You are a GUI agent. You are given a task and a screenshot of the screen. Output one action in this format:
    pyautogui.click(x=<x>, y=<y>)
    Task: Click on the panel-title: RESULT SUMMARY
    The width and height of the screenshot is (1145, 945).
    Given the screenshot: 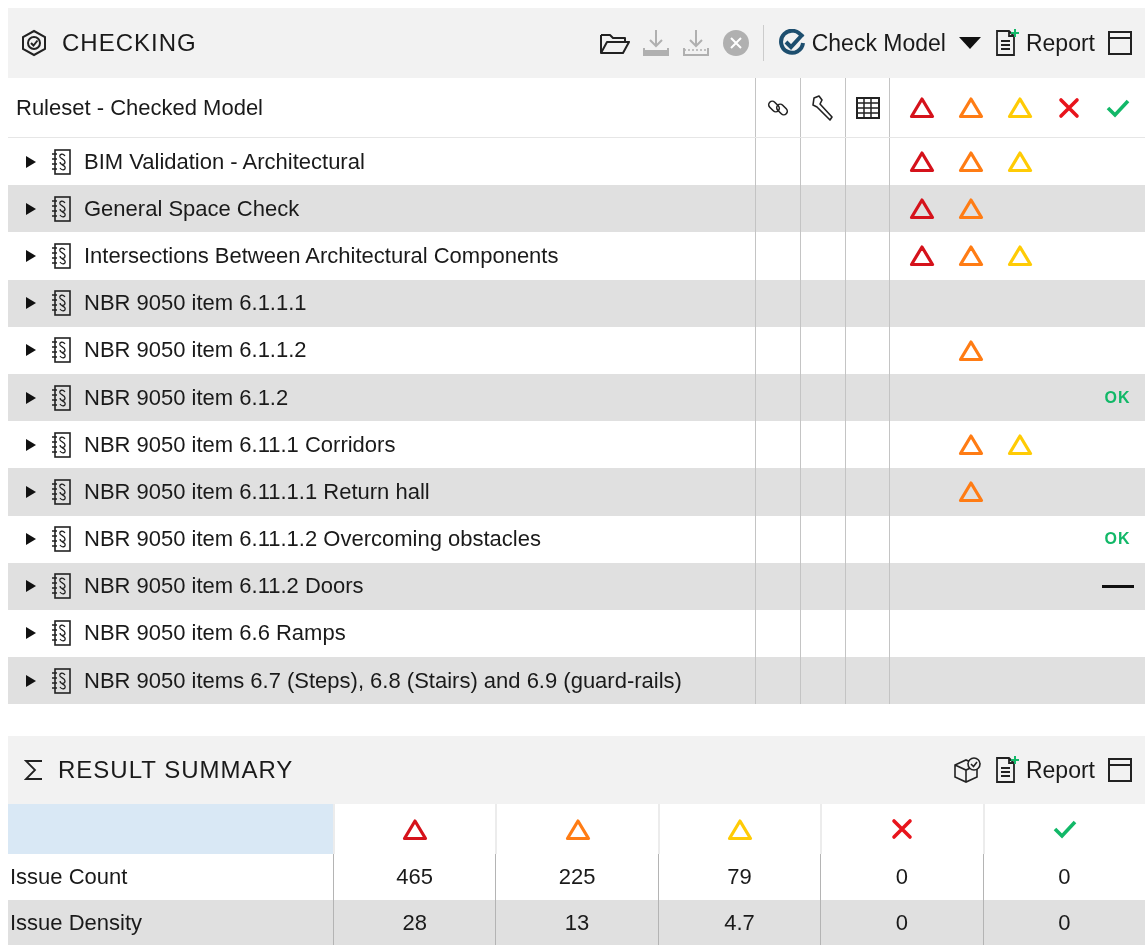 What is the action you would take?
    pyautogui.click(x=176, y=770)
    